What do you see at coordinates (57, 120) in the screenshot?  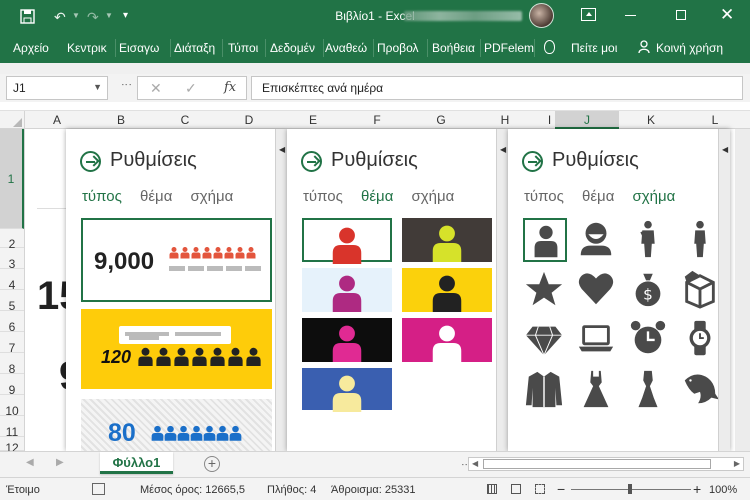 I see `column-header-a: A` at bounding box center [57, 120].